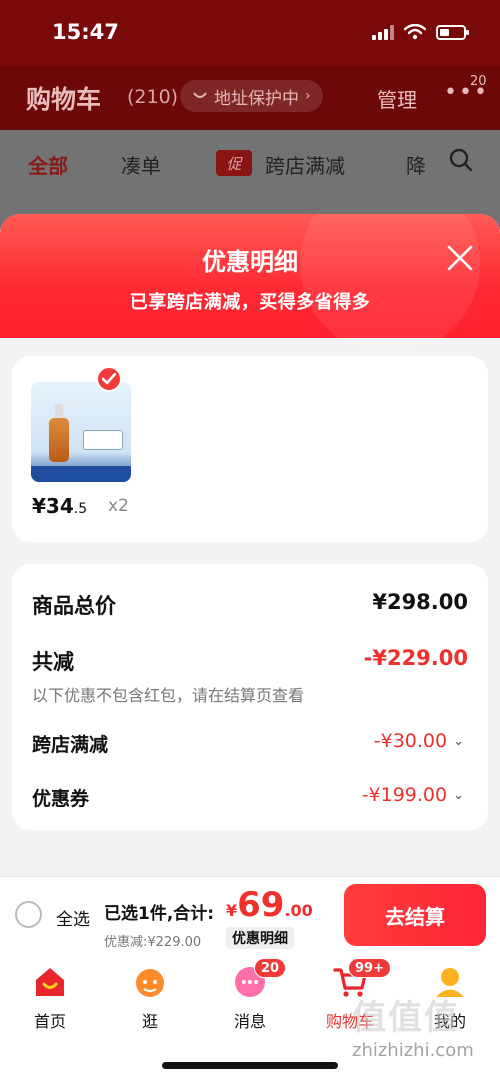  Describe the element at coordinates (404, 795) in the screenshot. I see `coupon-value: -¥199.00` at that location.